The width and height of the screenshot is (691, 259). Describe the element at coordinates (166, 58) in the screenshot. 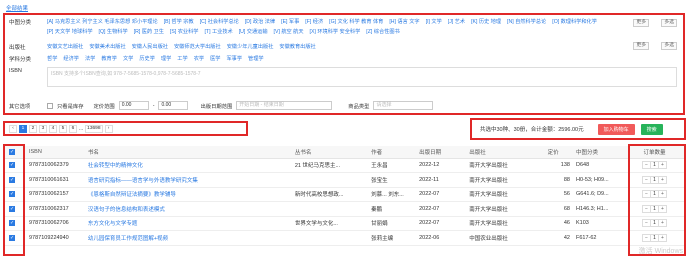

I see `subject-option: 理学` at that location.